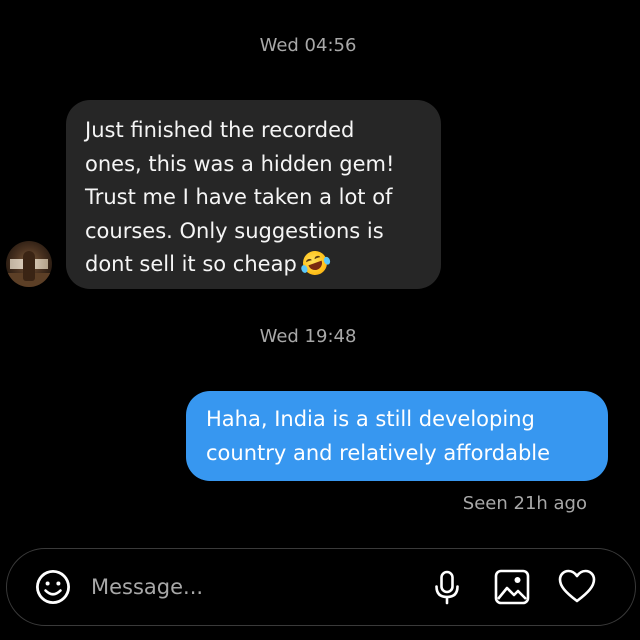  What do you see at coordinates (308, 336) in the screenshot?
I see `timestamp: Wed 19:48` at bounding box center [308, 336].